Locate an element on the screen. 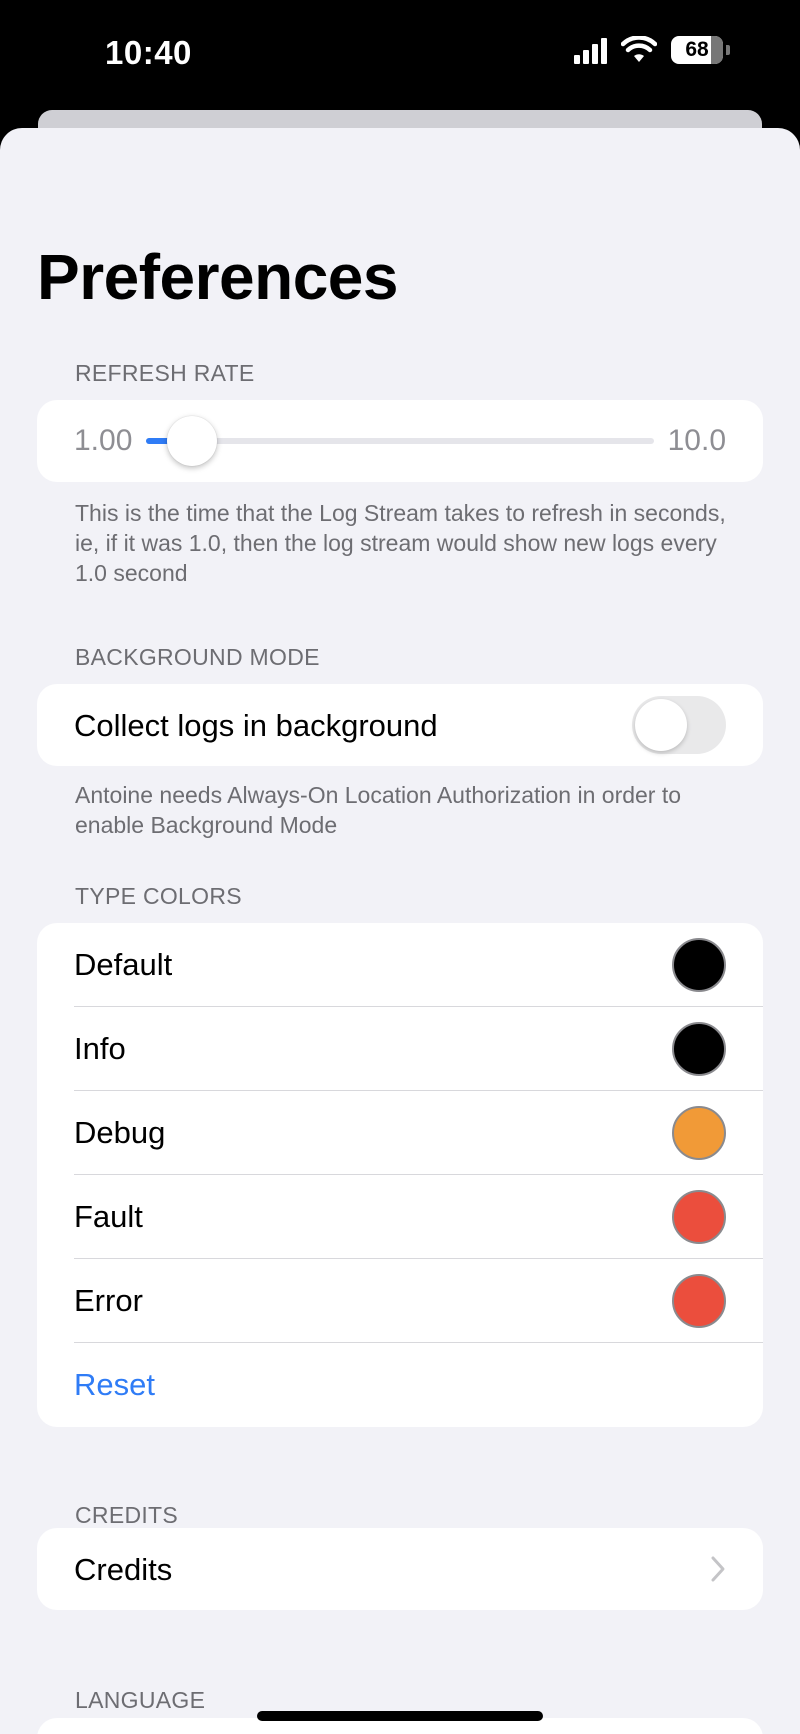 The height and width of the screenshot is (1734, 800). background-mode-header: BACKGROUND MODE is located at coordinates (197, 657).